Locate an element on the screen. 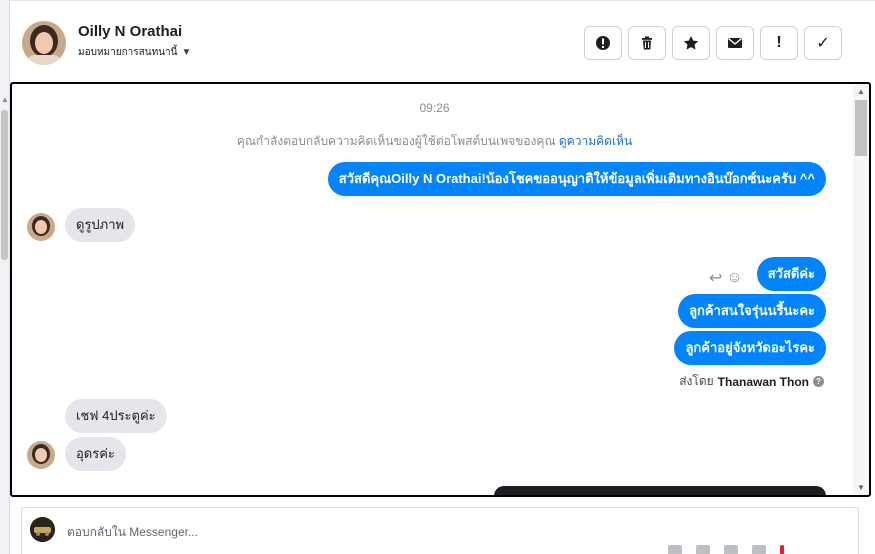  check-icon: ✓ is located at coordinates (823, 43).